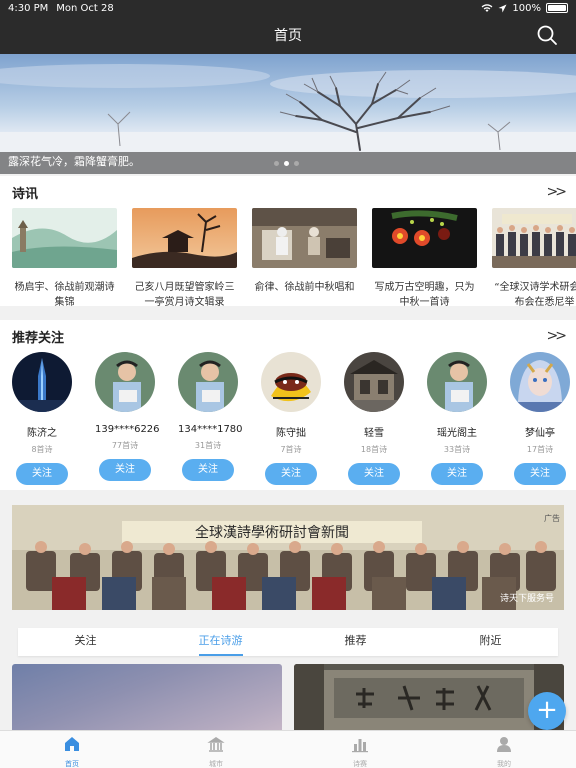 The height and width of the screenshot is (768, 576). Describe the element at coordinates (540, 449) in the screenshot. I see `follow-count: 17首诗` at that location.